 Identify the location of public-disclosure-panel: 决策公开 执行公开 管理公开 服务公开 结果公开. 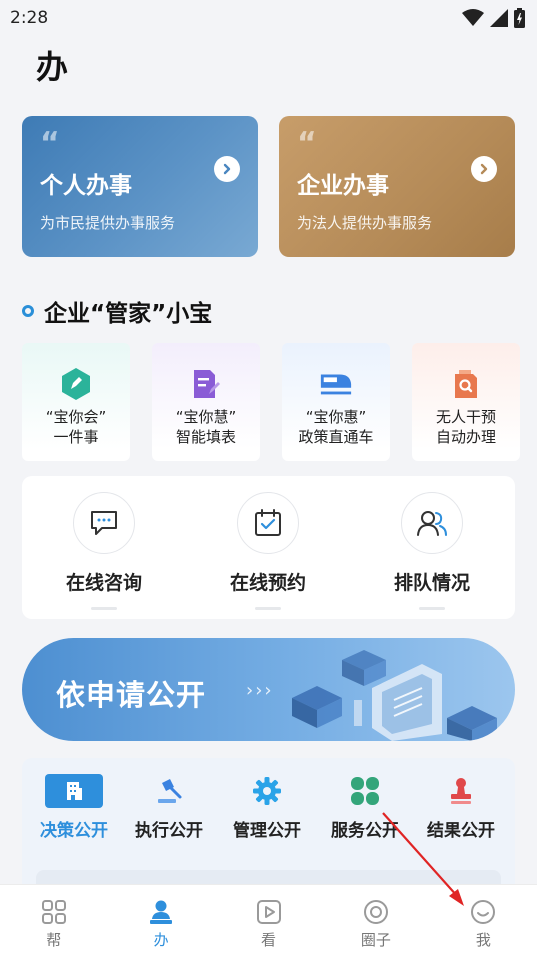
(268, 834).